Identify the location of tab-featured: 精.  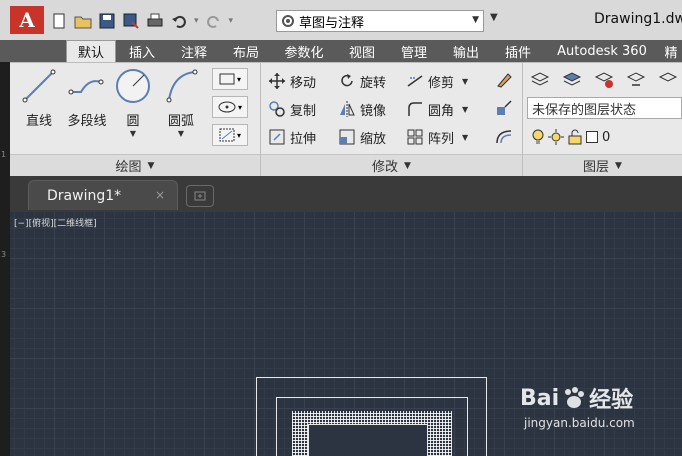
(671, 51).